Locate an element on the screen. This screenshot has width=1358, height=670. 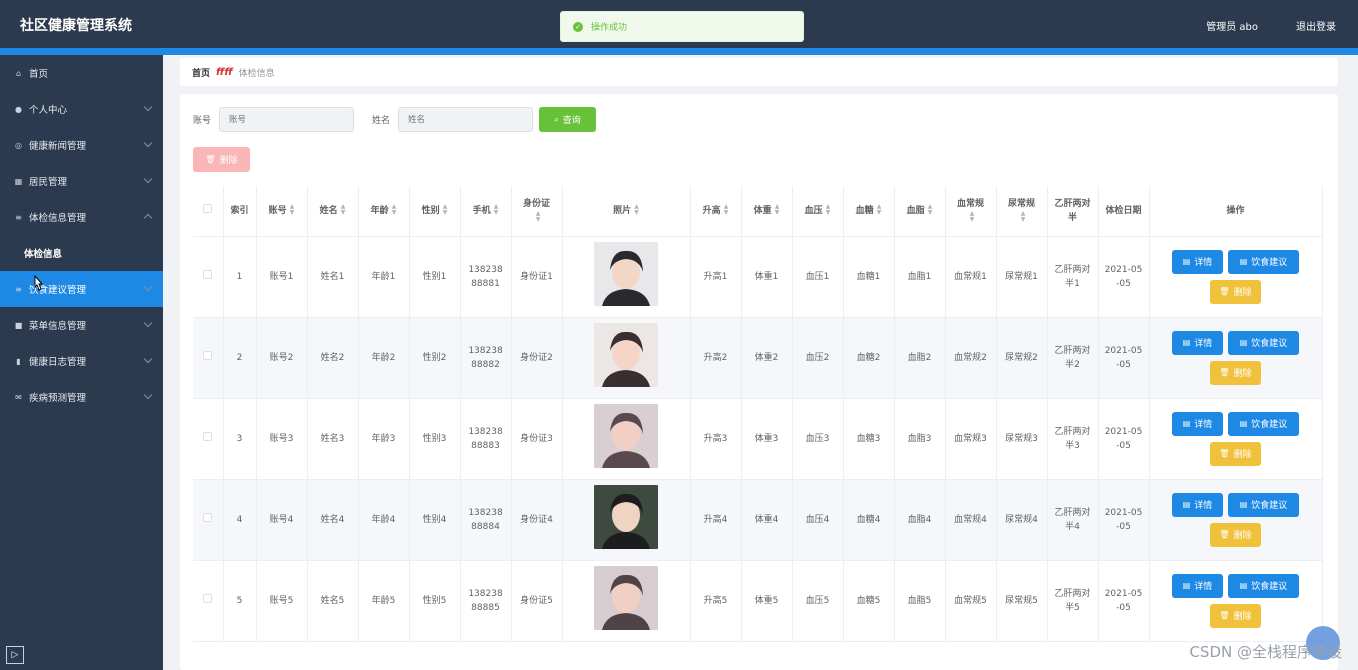
sidebar-item-label: 健康新闻管理 is located at coordinates (58, 146).